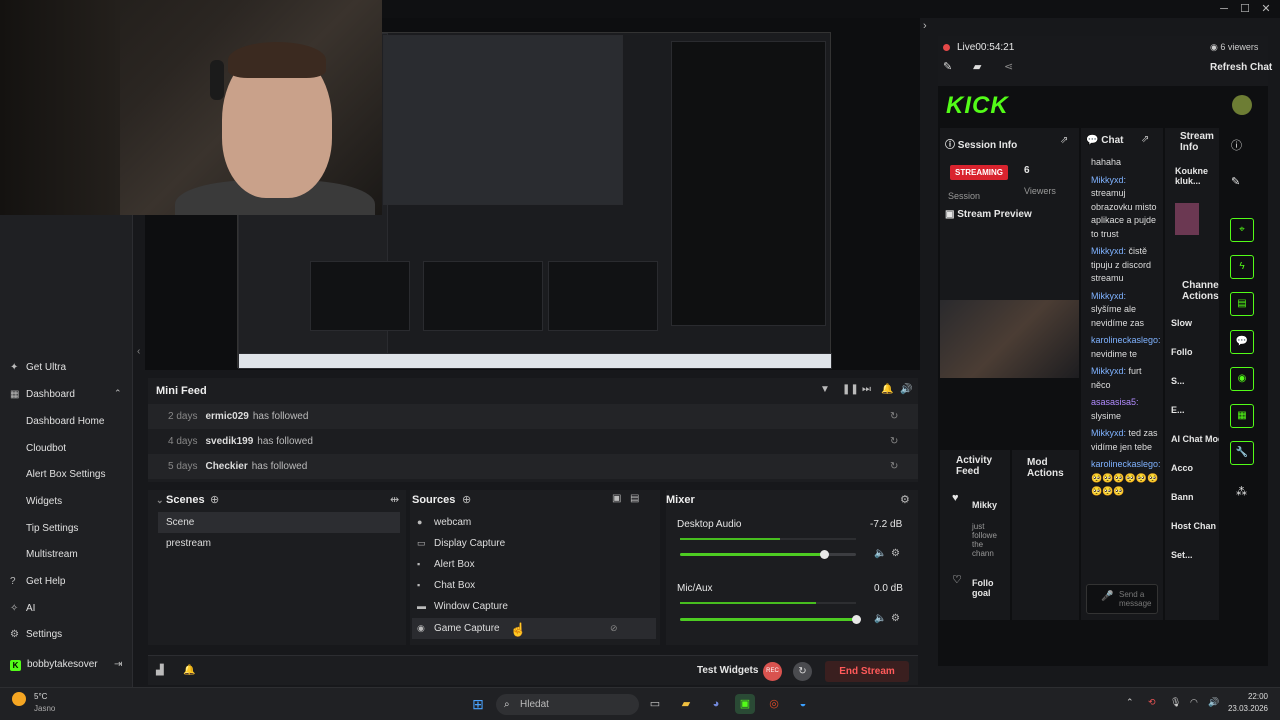 This screenshot has height=720, width=1280. I want to click on broadcast-icon: ◉, so click(1242, 379).